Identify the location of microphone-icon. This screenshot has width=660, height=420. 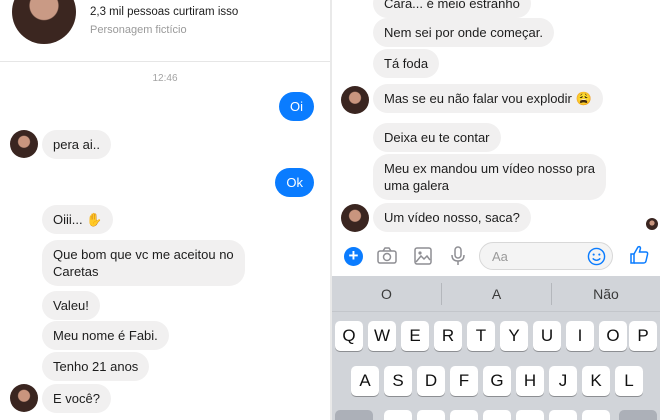
(458, 256).